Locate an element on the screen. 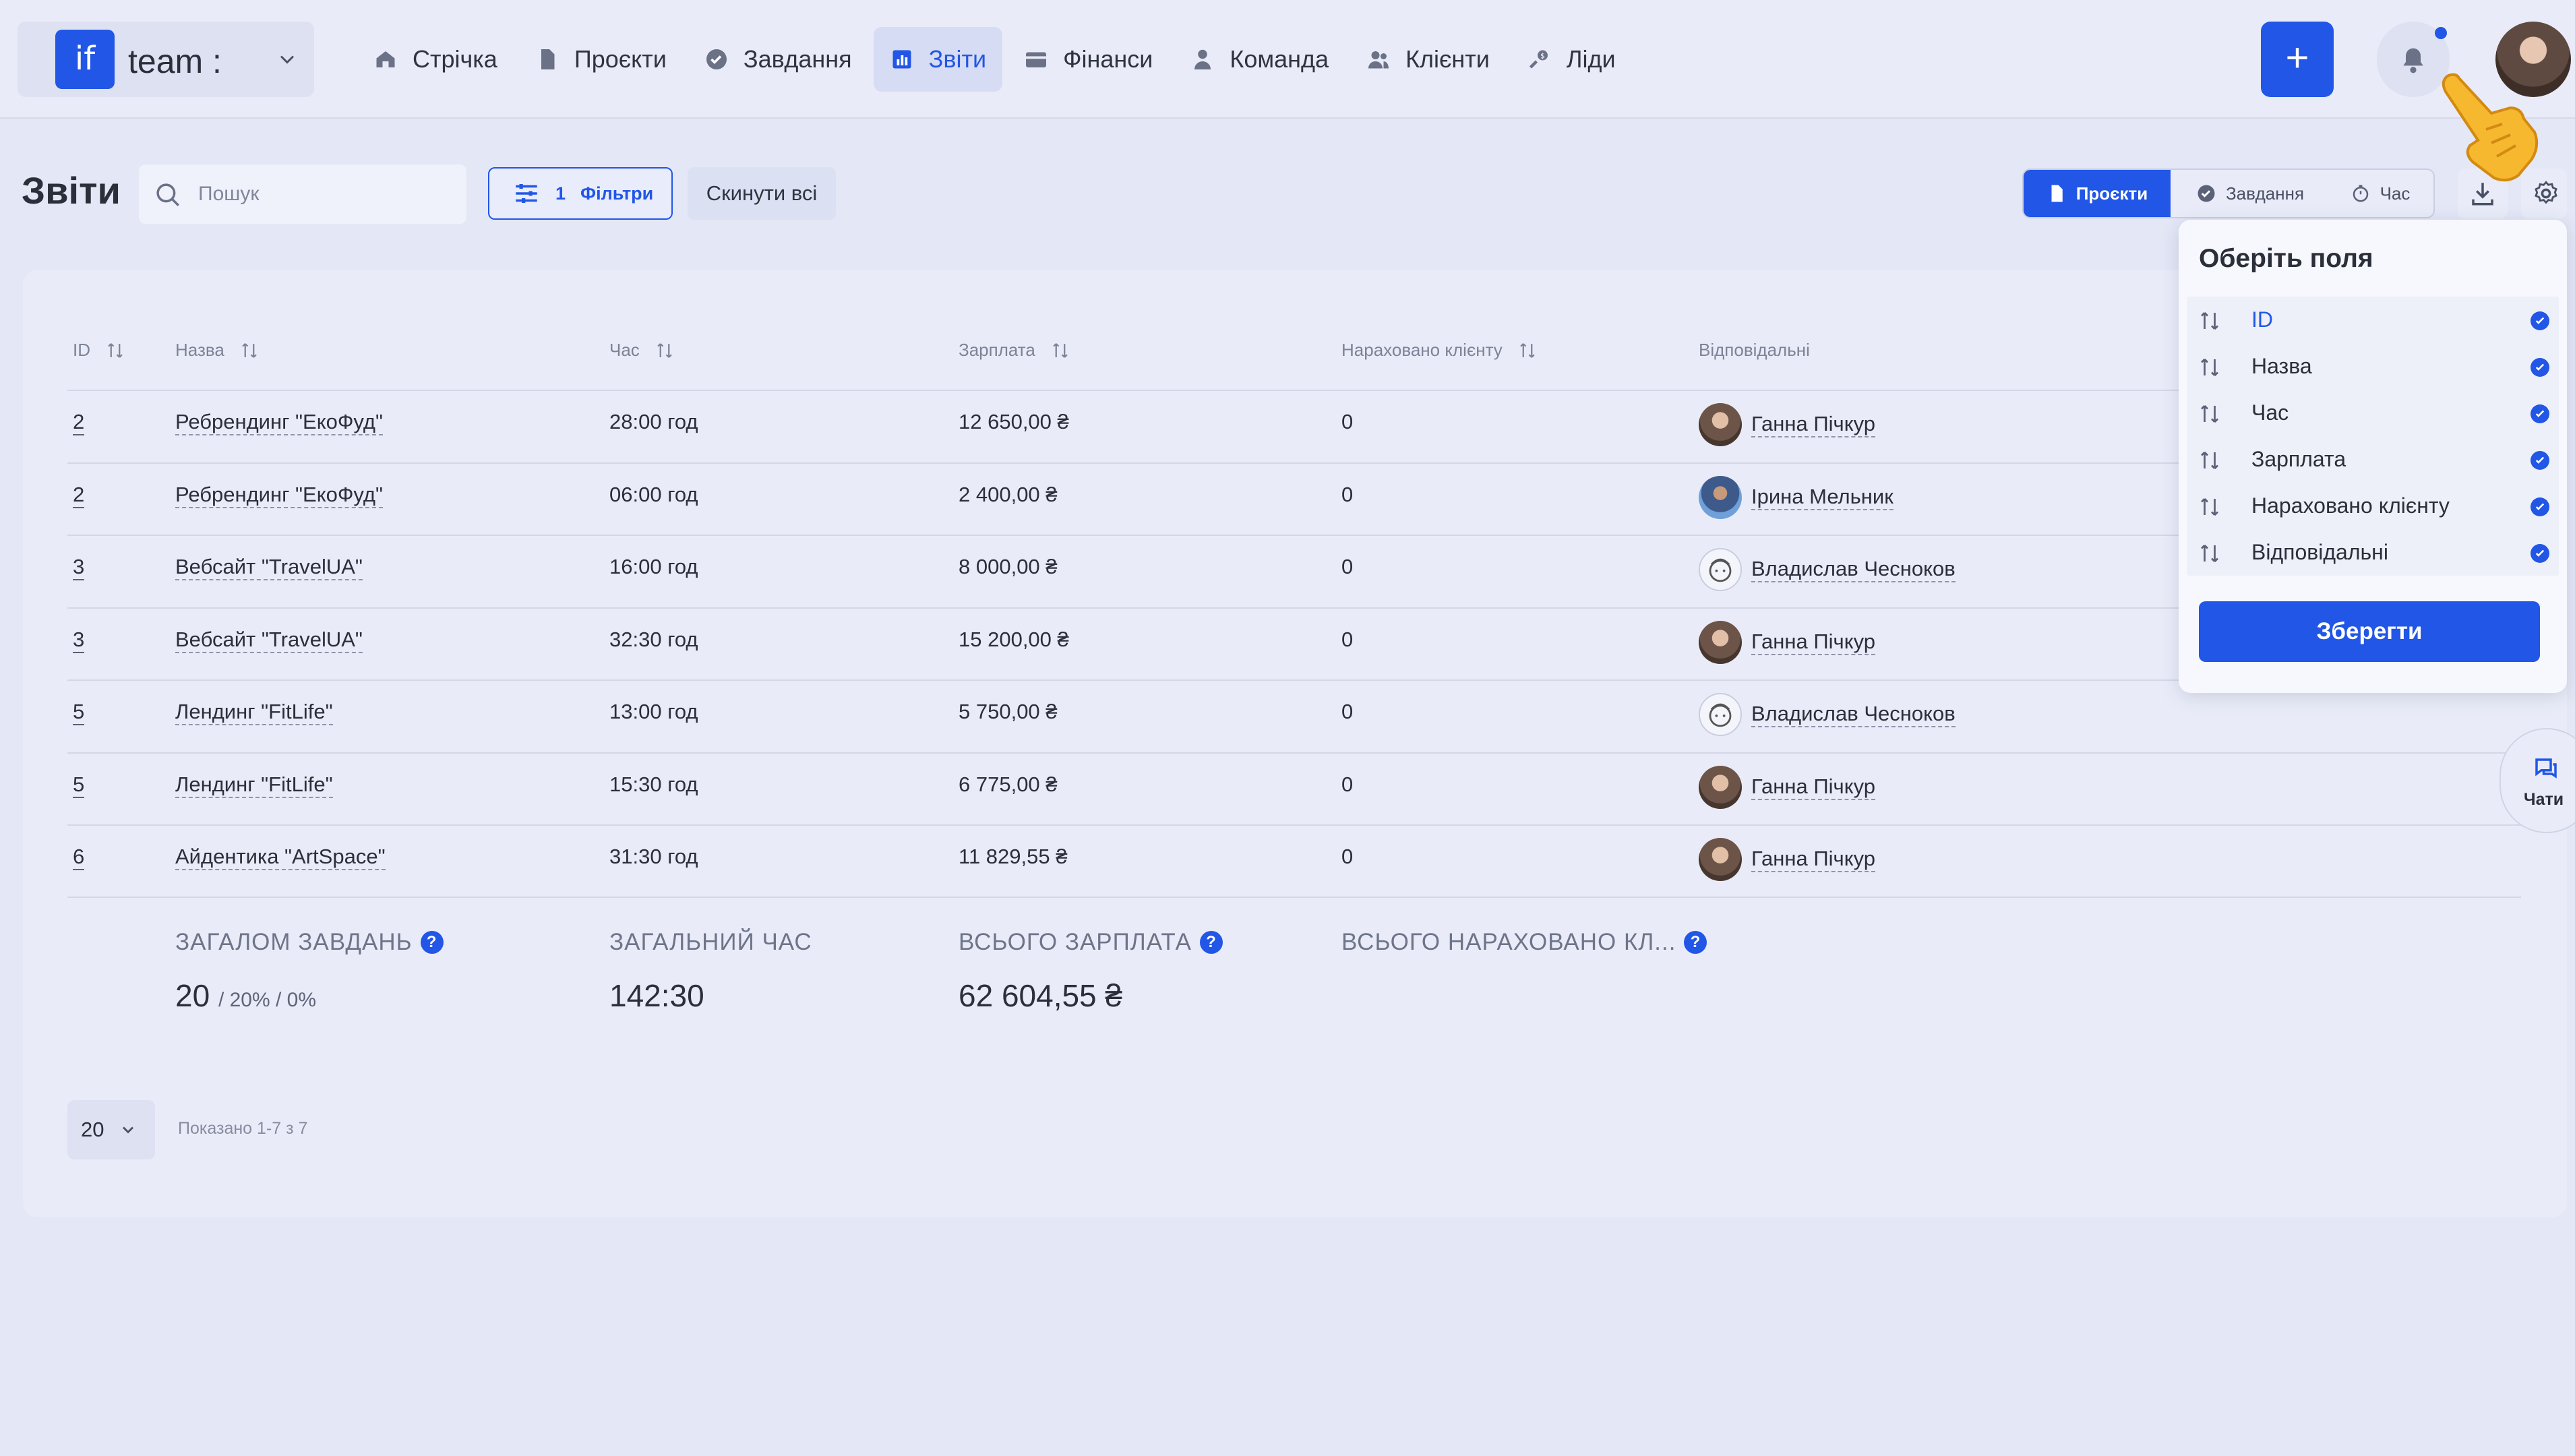  nav-label: Клієнти is located at coordinates (1447, 59).